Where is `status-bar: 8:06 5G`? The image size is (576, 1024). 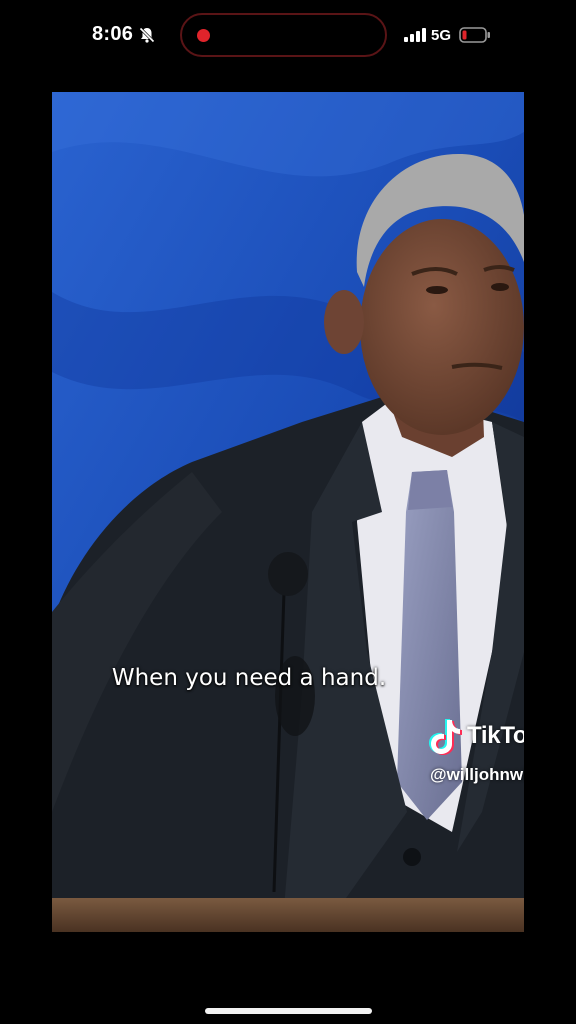
status-bar: 8:06 5G is located at coordinates (288, 36).